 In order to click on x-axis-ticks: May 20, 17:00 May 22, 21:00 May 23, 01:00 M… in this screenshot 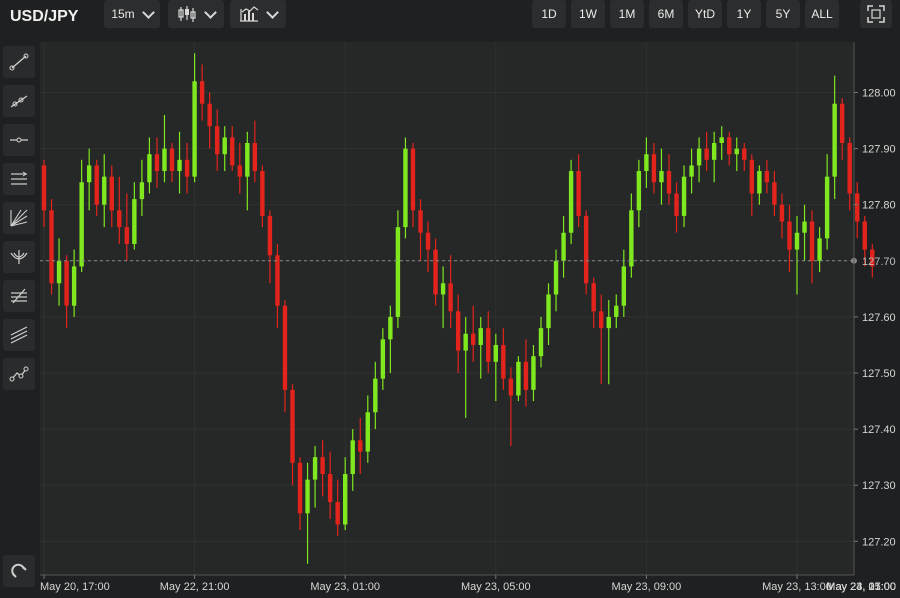, I will do `click(468, 584)`.